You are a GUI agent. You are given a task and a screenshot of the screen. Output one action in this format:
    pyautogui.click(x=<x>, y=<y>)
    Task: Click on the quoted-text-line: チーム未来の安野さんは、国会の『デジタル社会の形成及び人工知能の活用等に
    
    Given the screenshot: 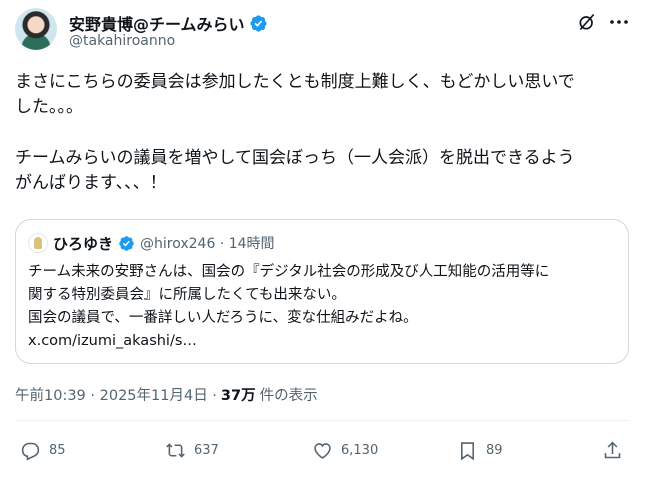 What is the action you would take?
    pyautogui.click(x=289, y=272)
    